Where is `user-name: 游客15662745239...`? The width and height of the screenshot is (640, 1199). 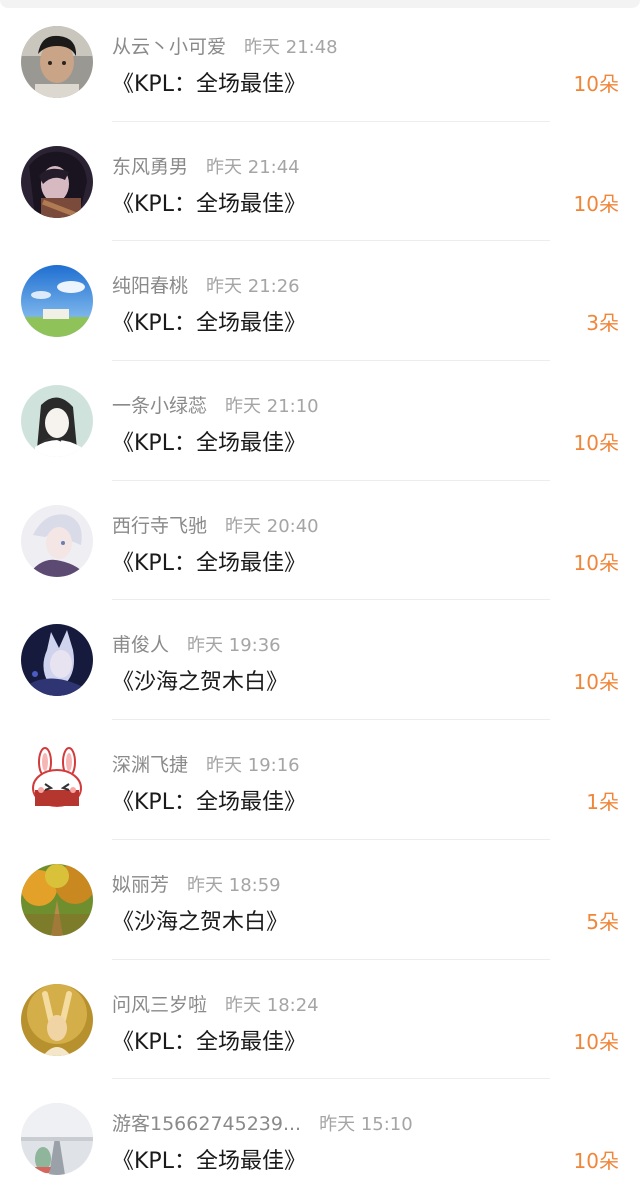 user-name: 游客15662745239... is located at coordinates (206, 1122).